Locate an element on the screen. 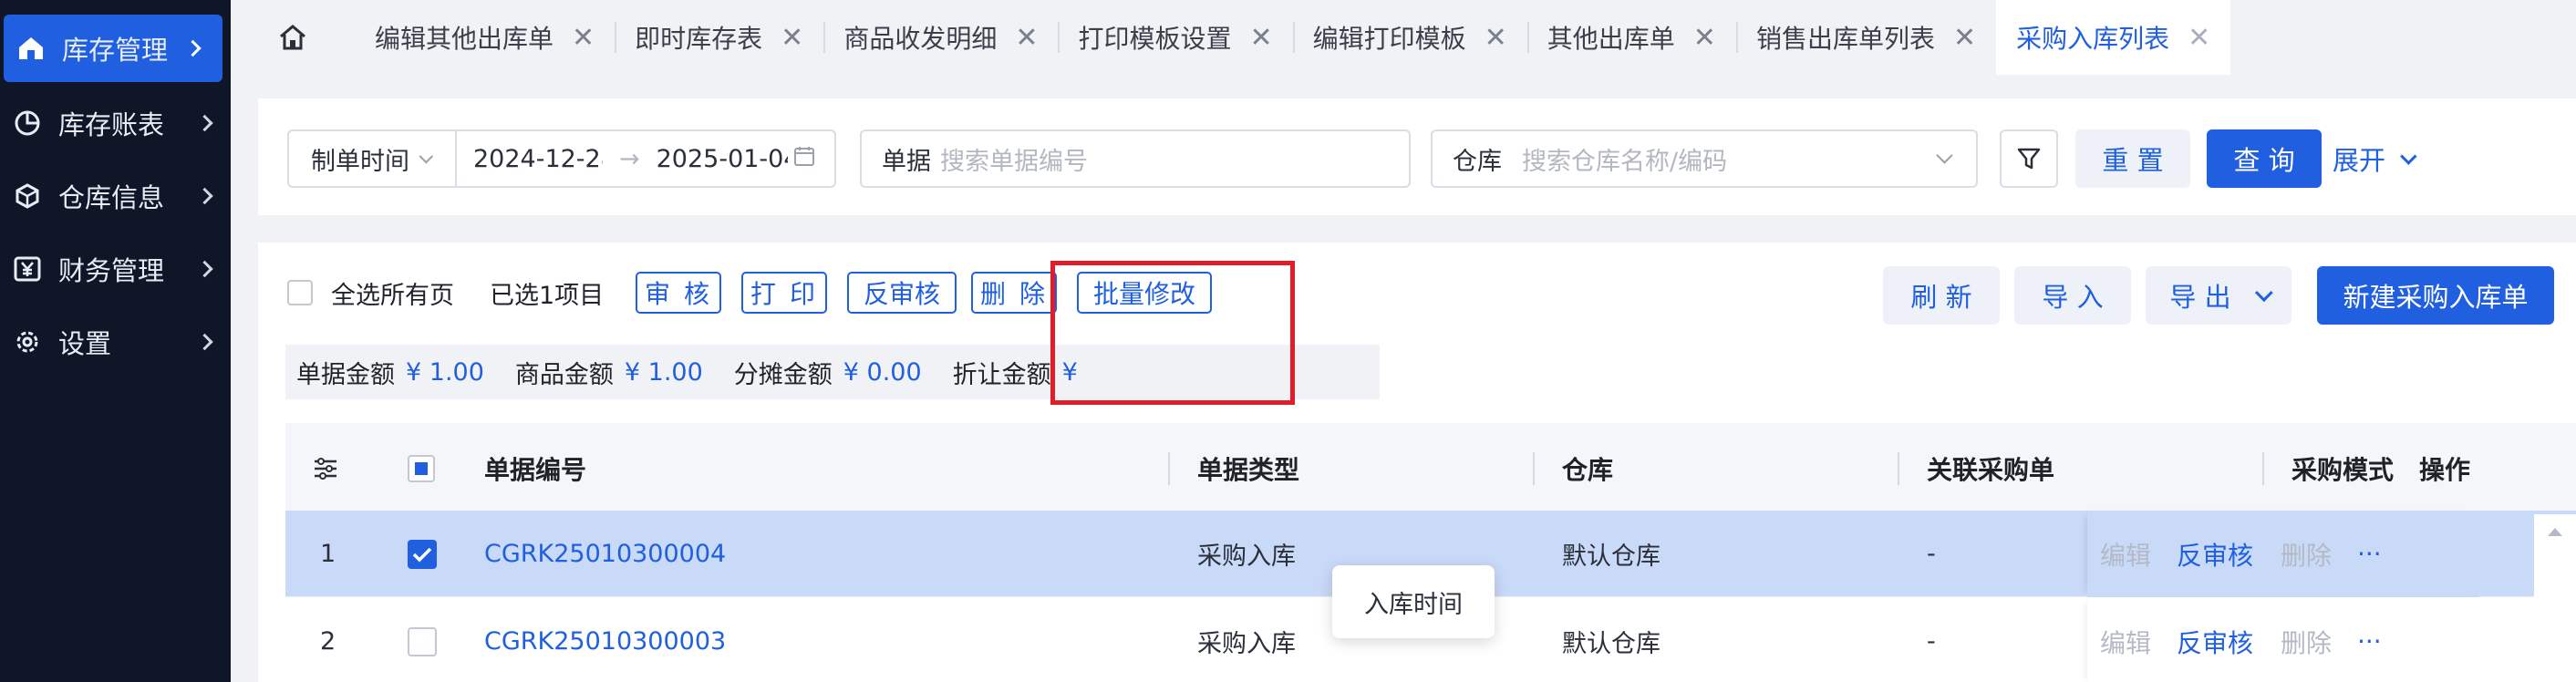 The height and width of the screenshot is (682, 2576). menu-item-inbound-time: 入库时间 is located at coordinates (1413, 602).